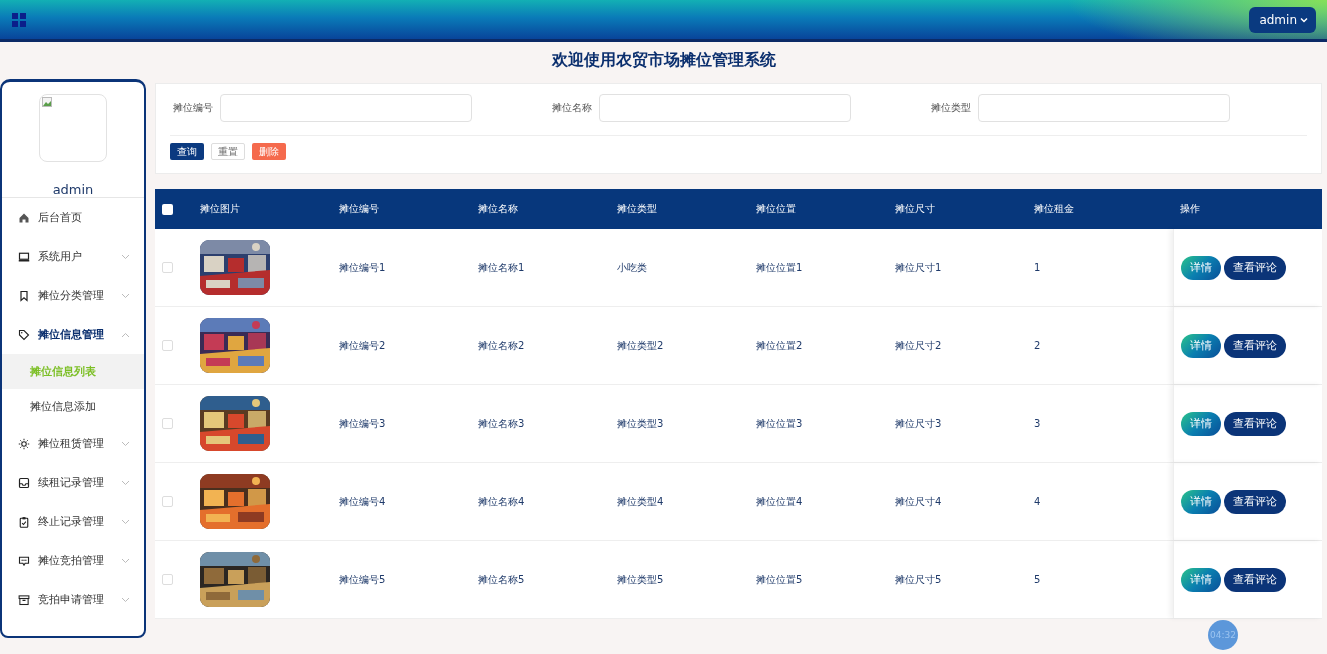 This screenshot has height=654, width=1327. I want to click on sidebar-item: 竞拍申请管理, so click(73, 599).